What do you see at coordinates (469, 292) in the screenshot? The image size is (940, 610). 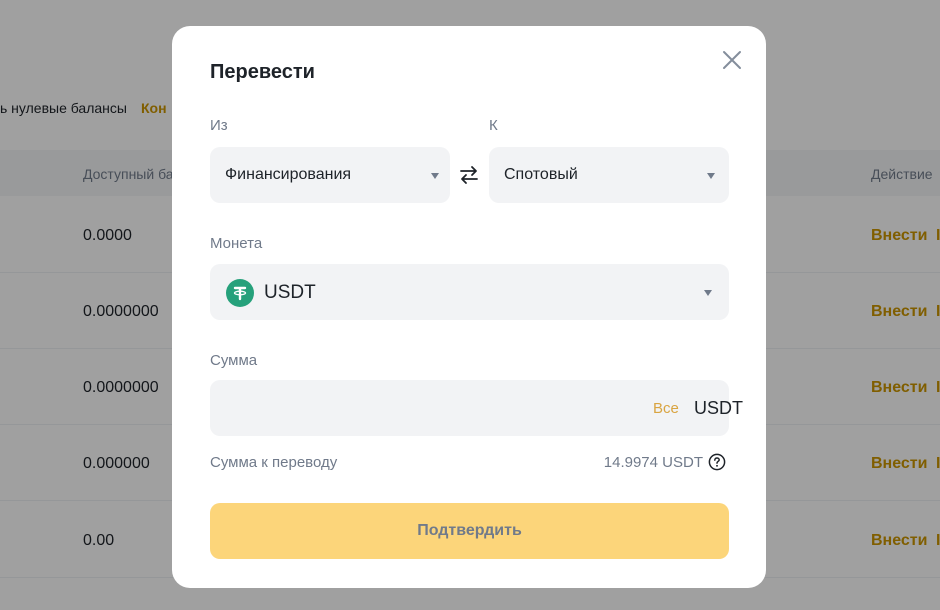 I see `coin-select: USDT` at bounding box center [469, 292].